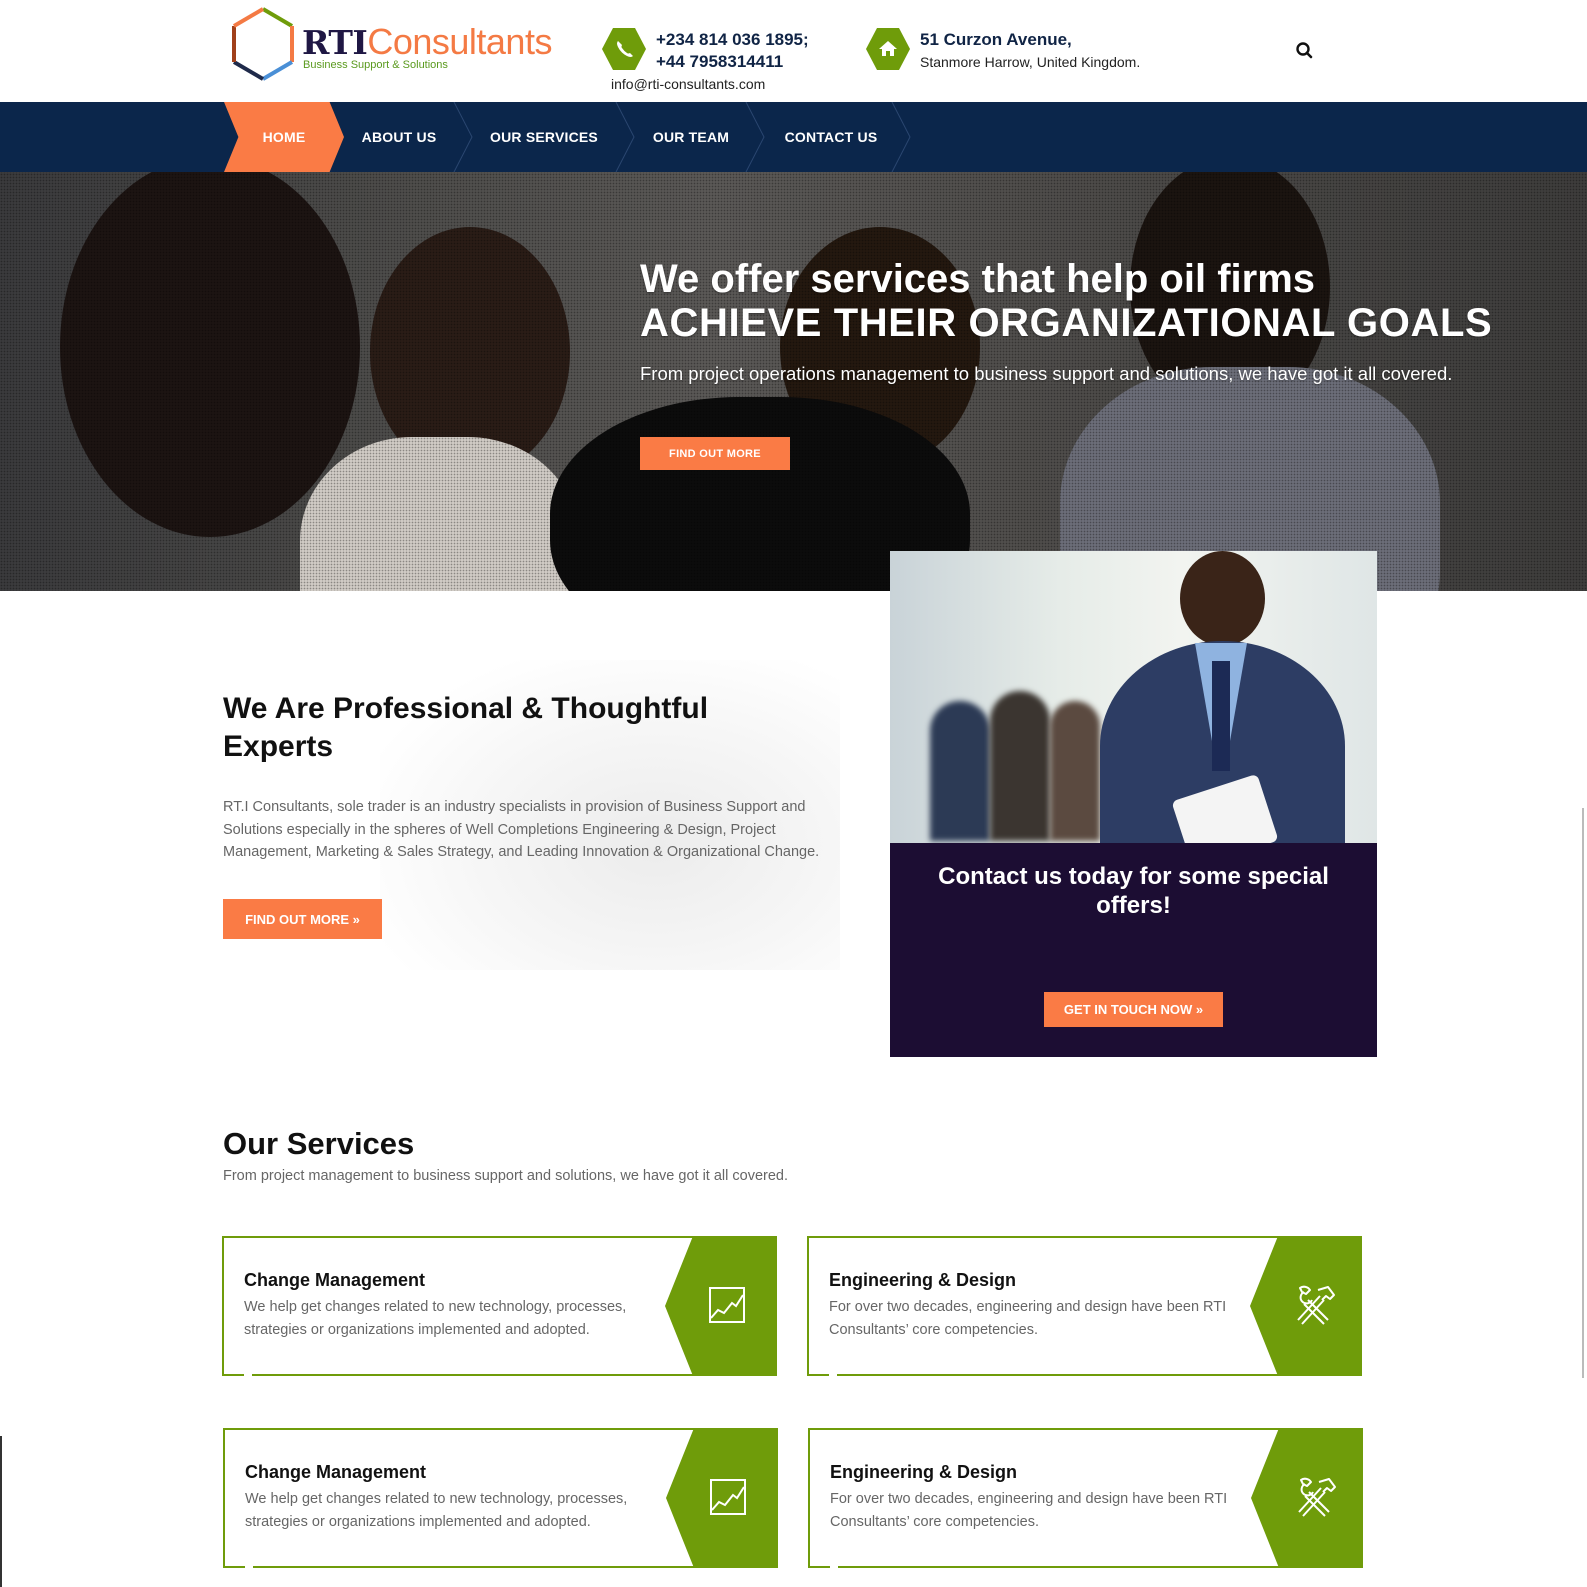 The width and height of the screenshot is (1587, 1587). What do you see at coordinates (284, 137) in the screenshot?
I see `nav-item-home: HOME` at bounding box center [284, 137].